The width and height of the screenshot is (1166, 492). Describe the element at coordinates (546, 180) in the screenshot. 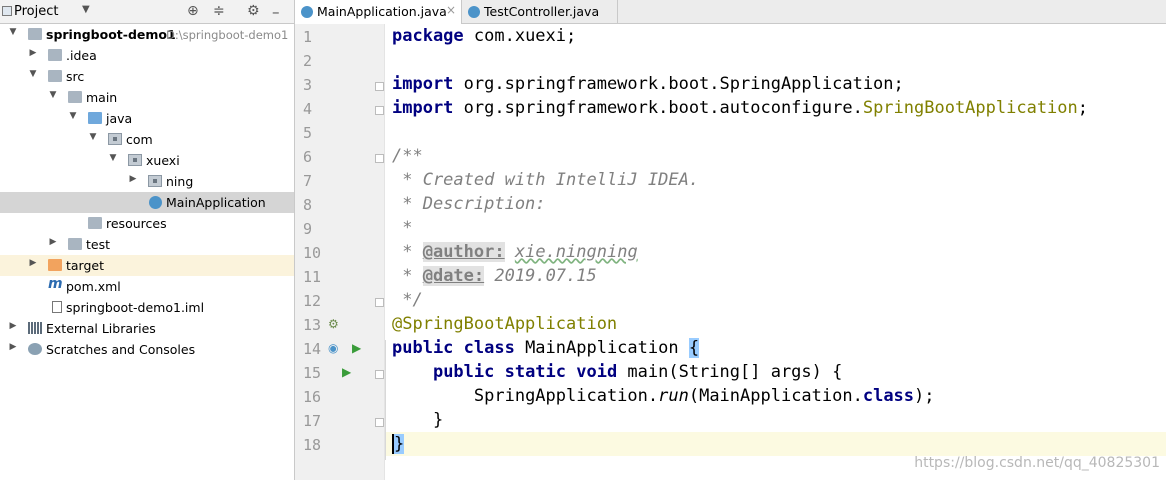

I see `comment: * Created with IntelliJ IDEA.` at that location.